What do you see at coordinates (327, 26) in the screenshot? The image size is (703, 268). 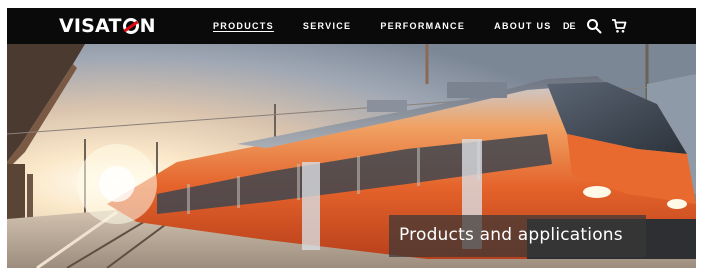 I see `nav-service: SERVICE` at bounding box center [327, 26].